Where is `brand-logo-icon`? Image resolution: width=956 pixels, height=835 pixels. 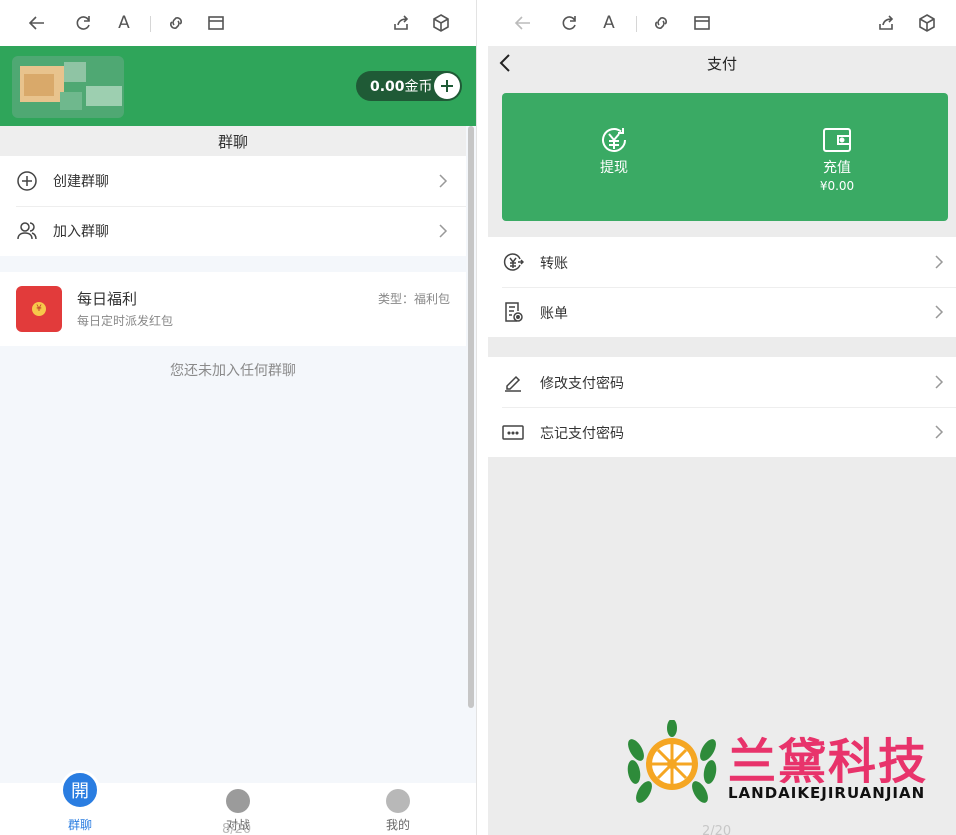
brand-logo-icon is located at coordinates (672, 762).